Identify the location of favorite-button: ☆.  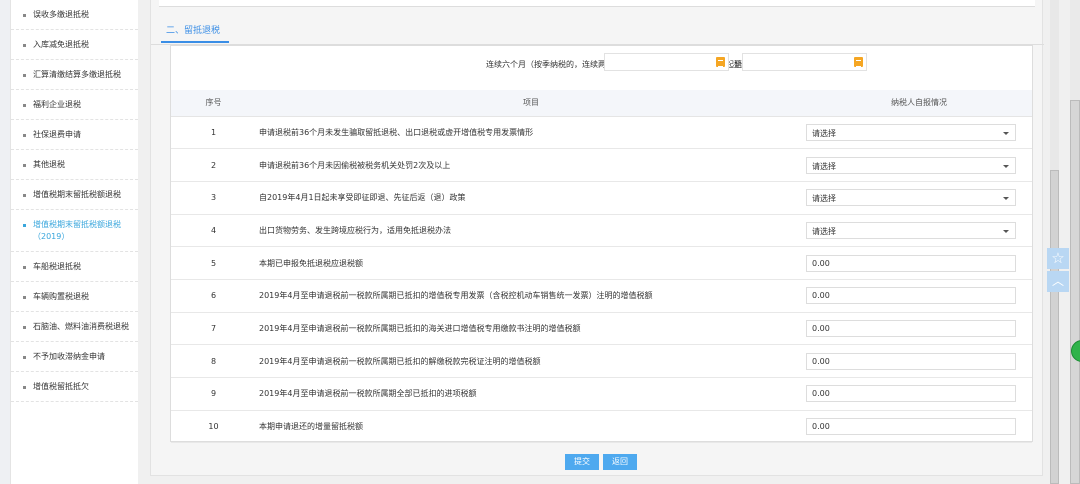
(1058, 258).